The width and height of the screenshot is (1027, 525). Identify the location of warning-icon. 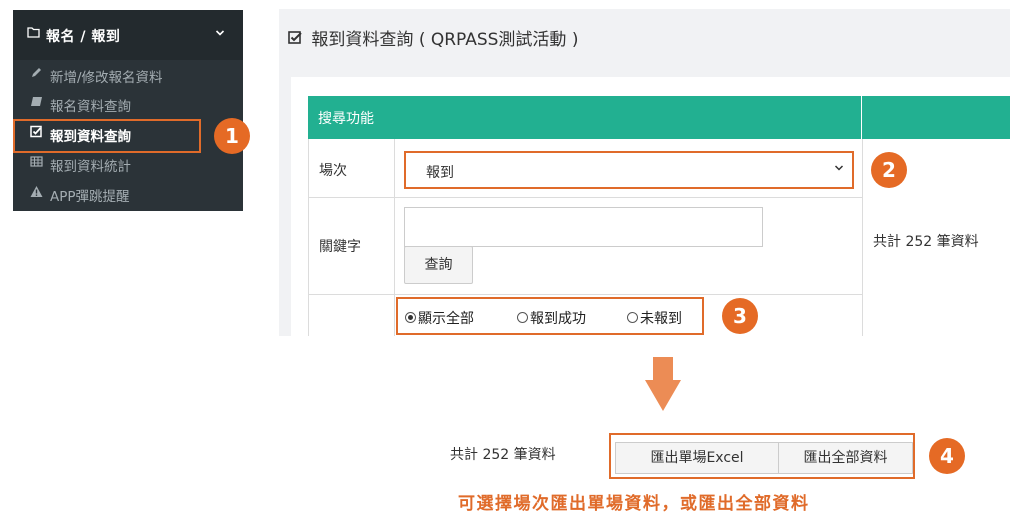
(37, 193).